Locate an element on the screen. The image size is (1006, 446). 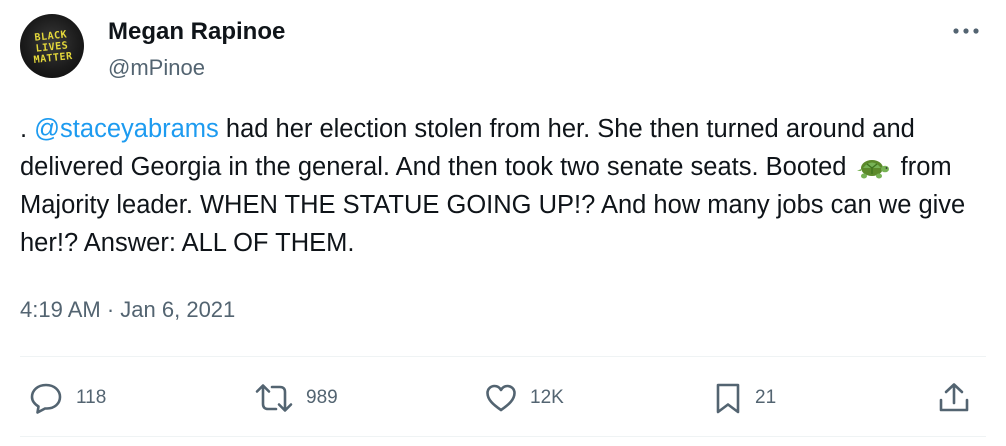
tweet-date: Jan 6, 2021 is located at coordinates (177, 309).